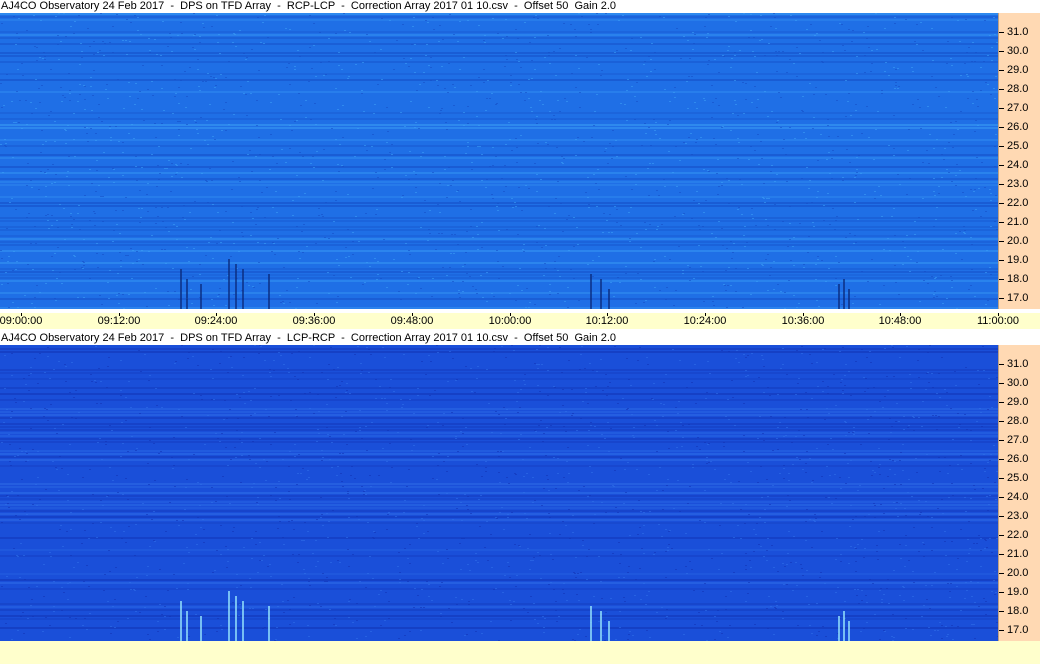 The image size is (1040, 664). I want to click on time-tick-label: 09:12:00, so click(119, 321).